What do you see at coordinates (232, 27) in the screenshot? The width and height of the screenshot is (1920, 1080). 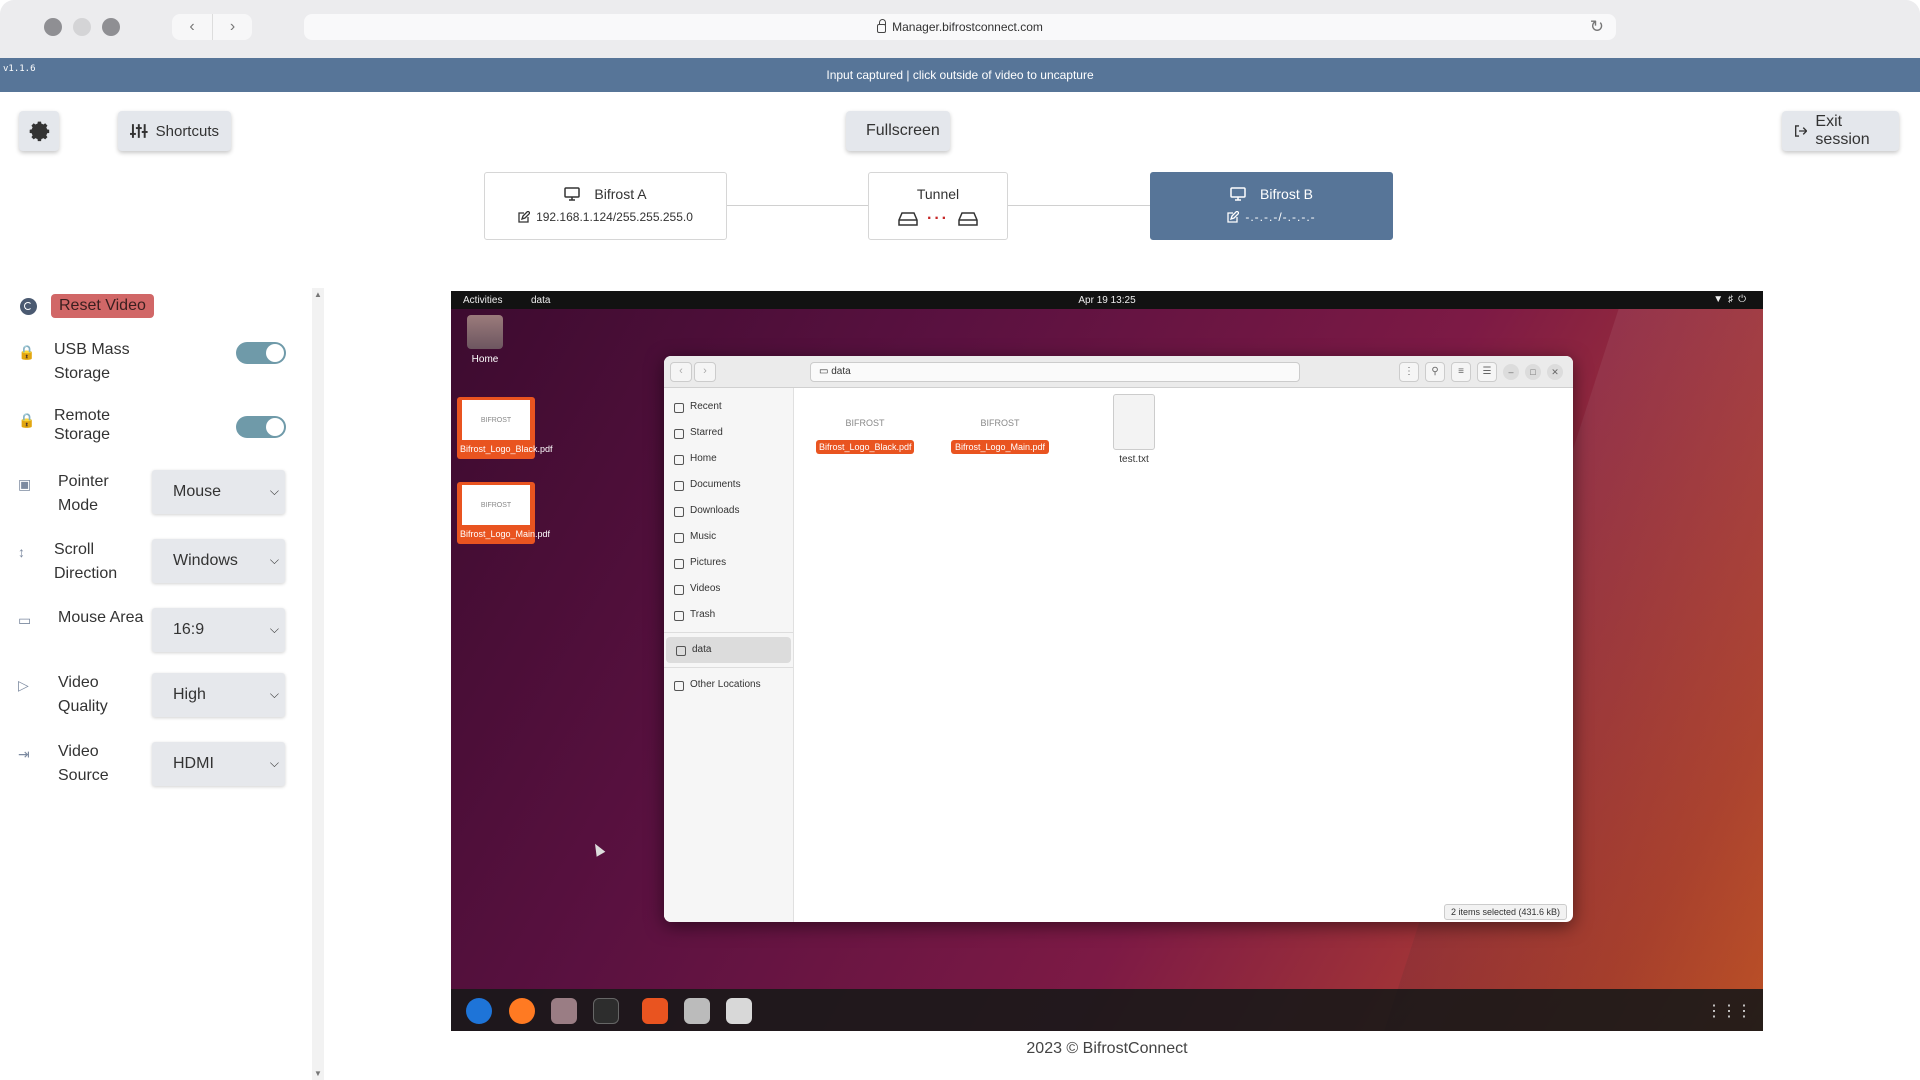 I see `forward-button: ›` at bounding box center [232, 27].